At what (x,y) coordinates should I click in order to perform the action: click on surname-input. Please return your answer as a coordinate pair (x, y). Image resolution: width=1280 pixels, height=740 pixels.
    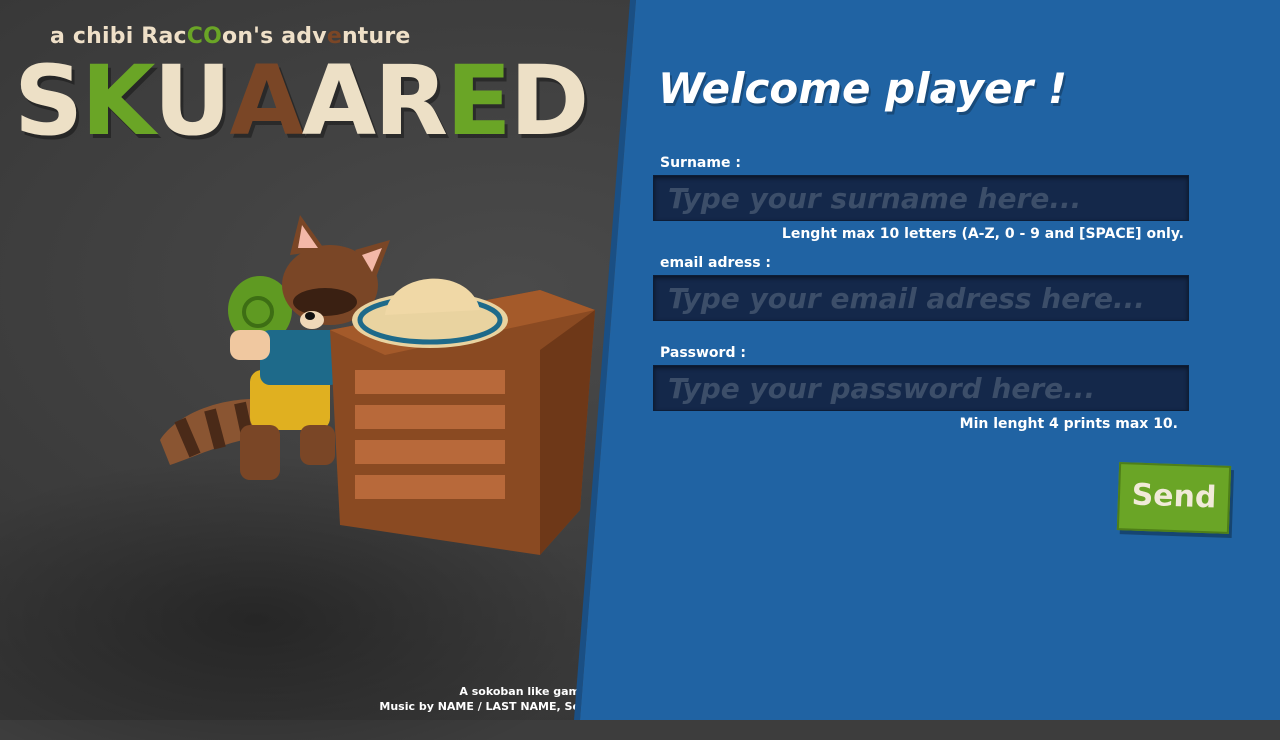
    Looking at the image, I should click on (921, 198).